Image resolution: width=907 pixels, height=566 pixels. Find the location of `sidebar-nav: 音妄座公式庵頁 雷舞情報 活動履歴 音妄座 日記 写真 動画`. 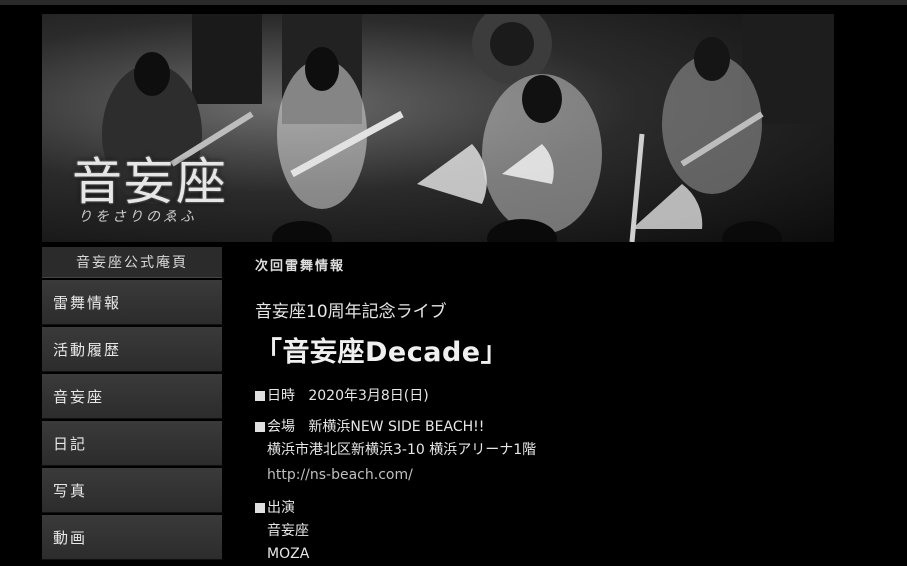

sidebar-nav: 音妄座公式庵頁 雷舞情報 活動履歴 音妄座 日記 写真 動画 is located at coordinates (132, 403).